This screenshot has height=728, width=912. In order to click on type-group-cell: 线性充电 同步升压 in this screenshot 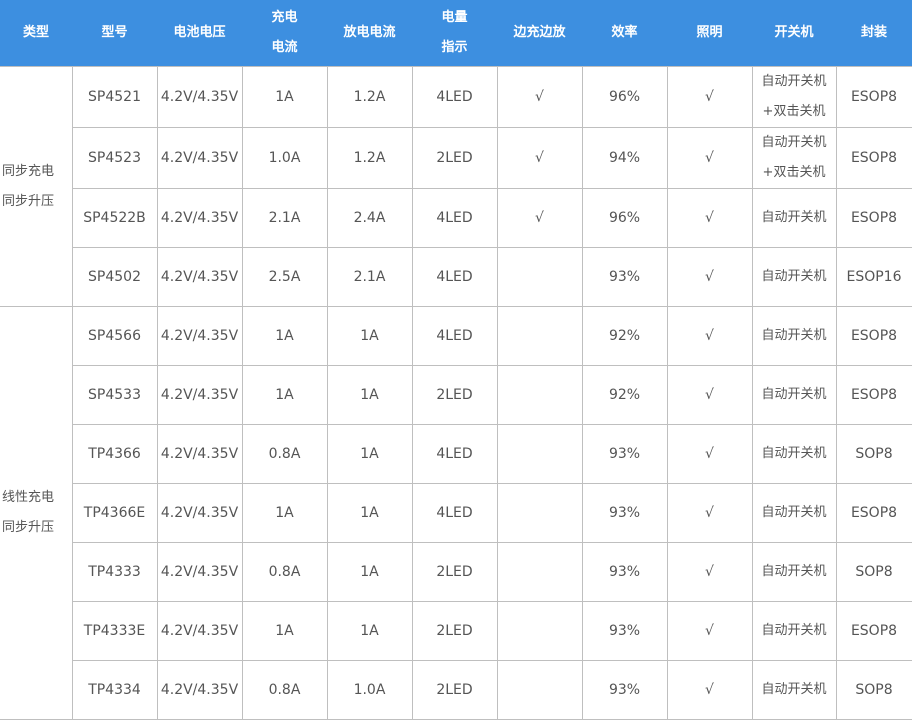, I will do `click(36, 513)`.